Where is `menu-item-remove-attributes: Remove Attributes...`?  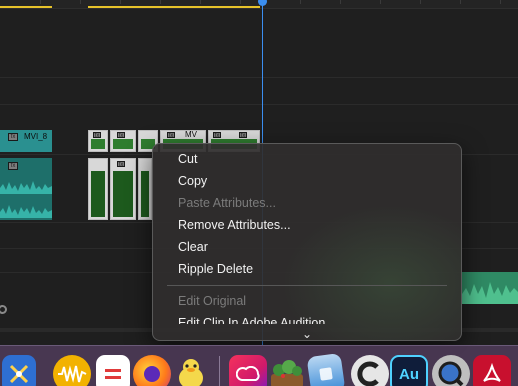
menu-item-remove-attributes: Remove Attributes... is located at coordinates (307, 225).